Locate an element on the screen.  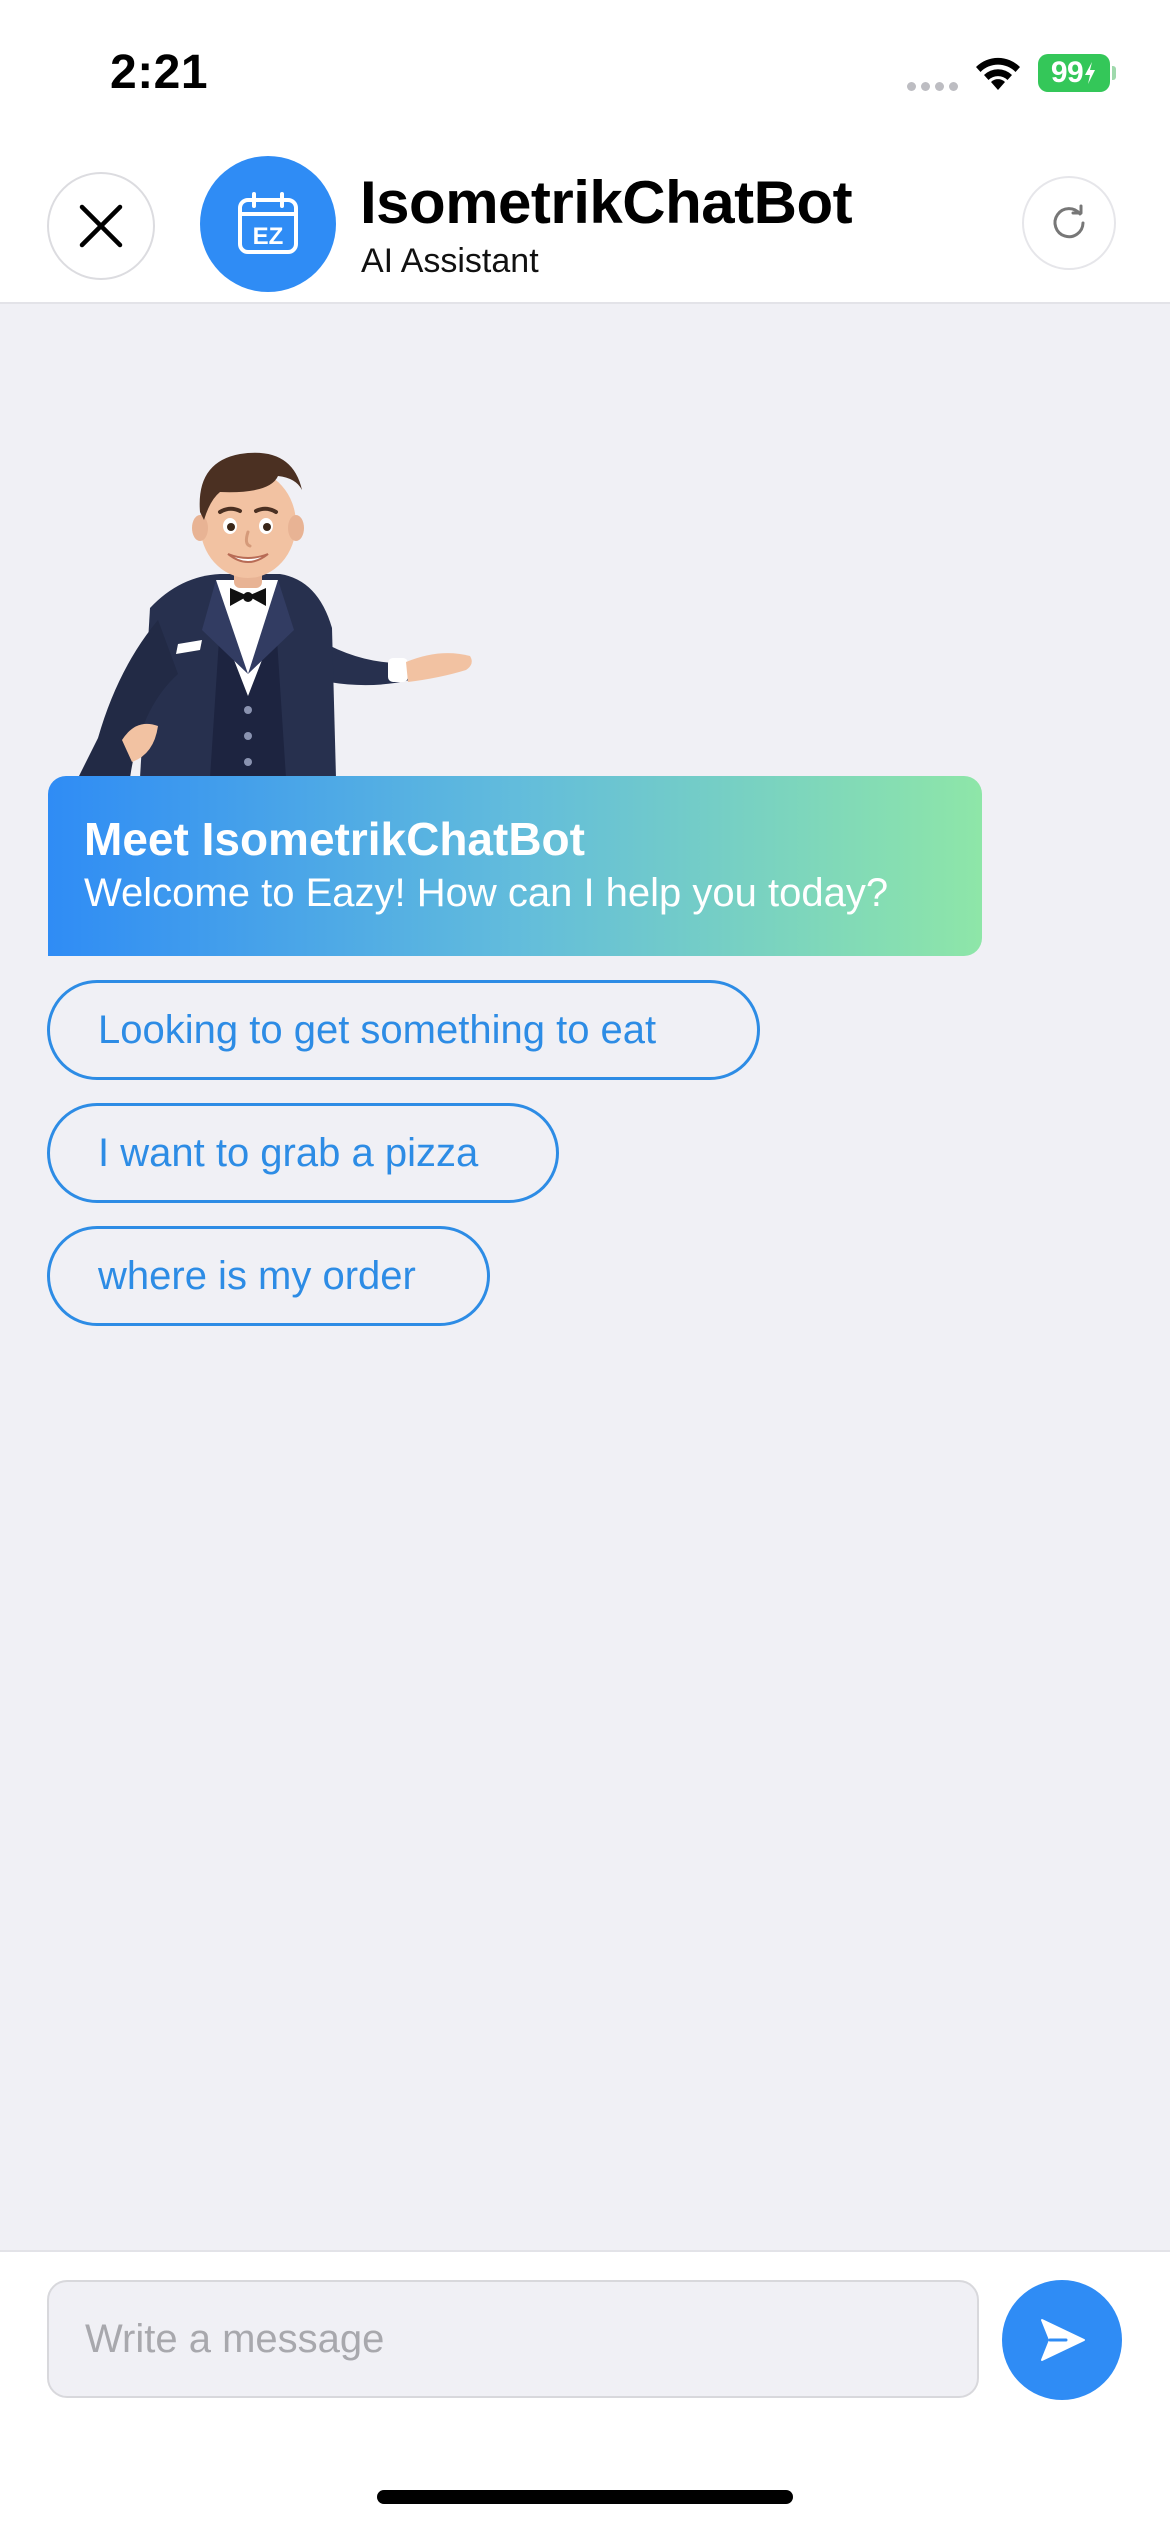
send-button is located at coordinates (1062, 2340).